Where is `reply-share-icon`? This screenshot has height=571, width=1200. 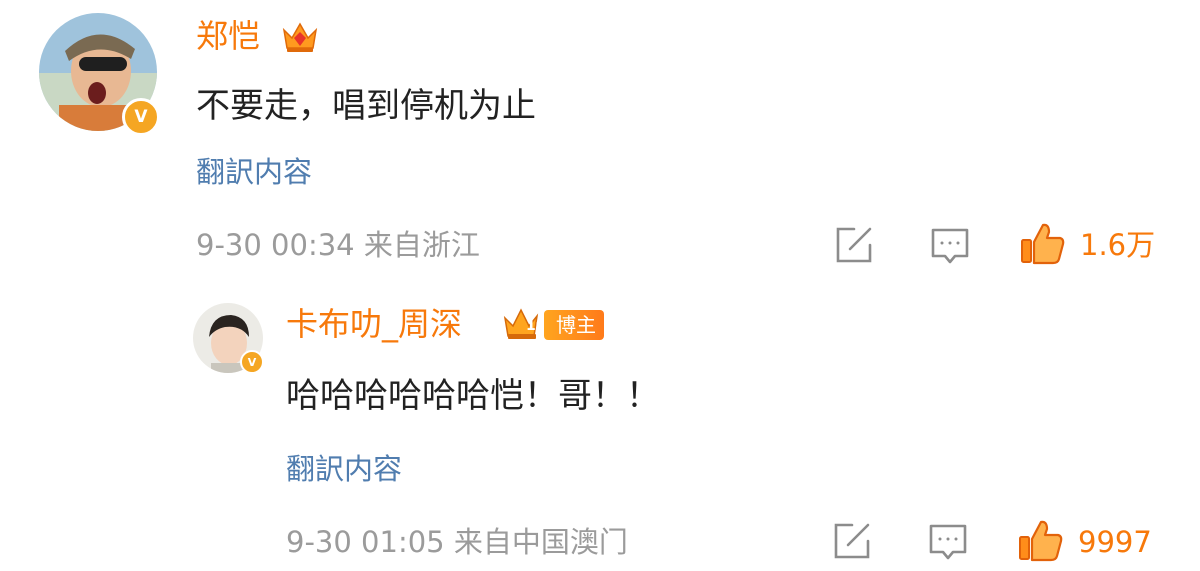
reply-share-icon is located at coordinates (852, 541).